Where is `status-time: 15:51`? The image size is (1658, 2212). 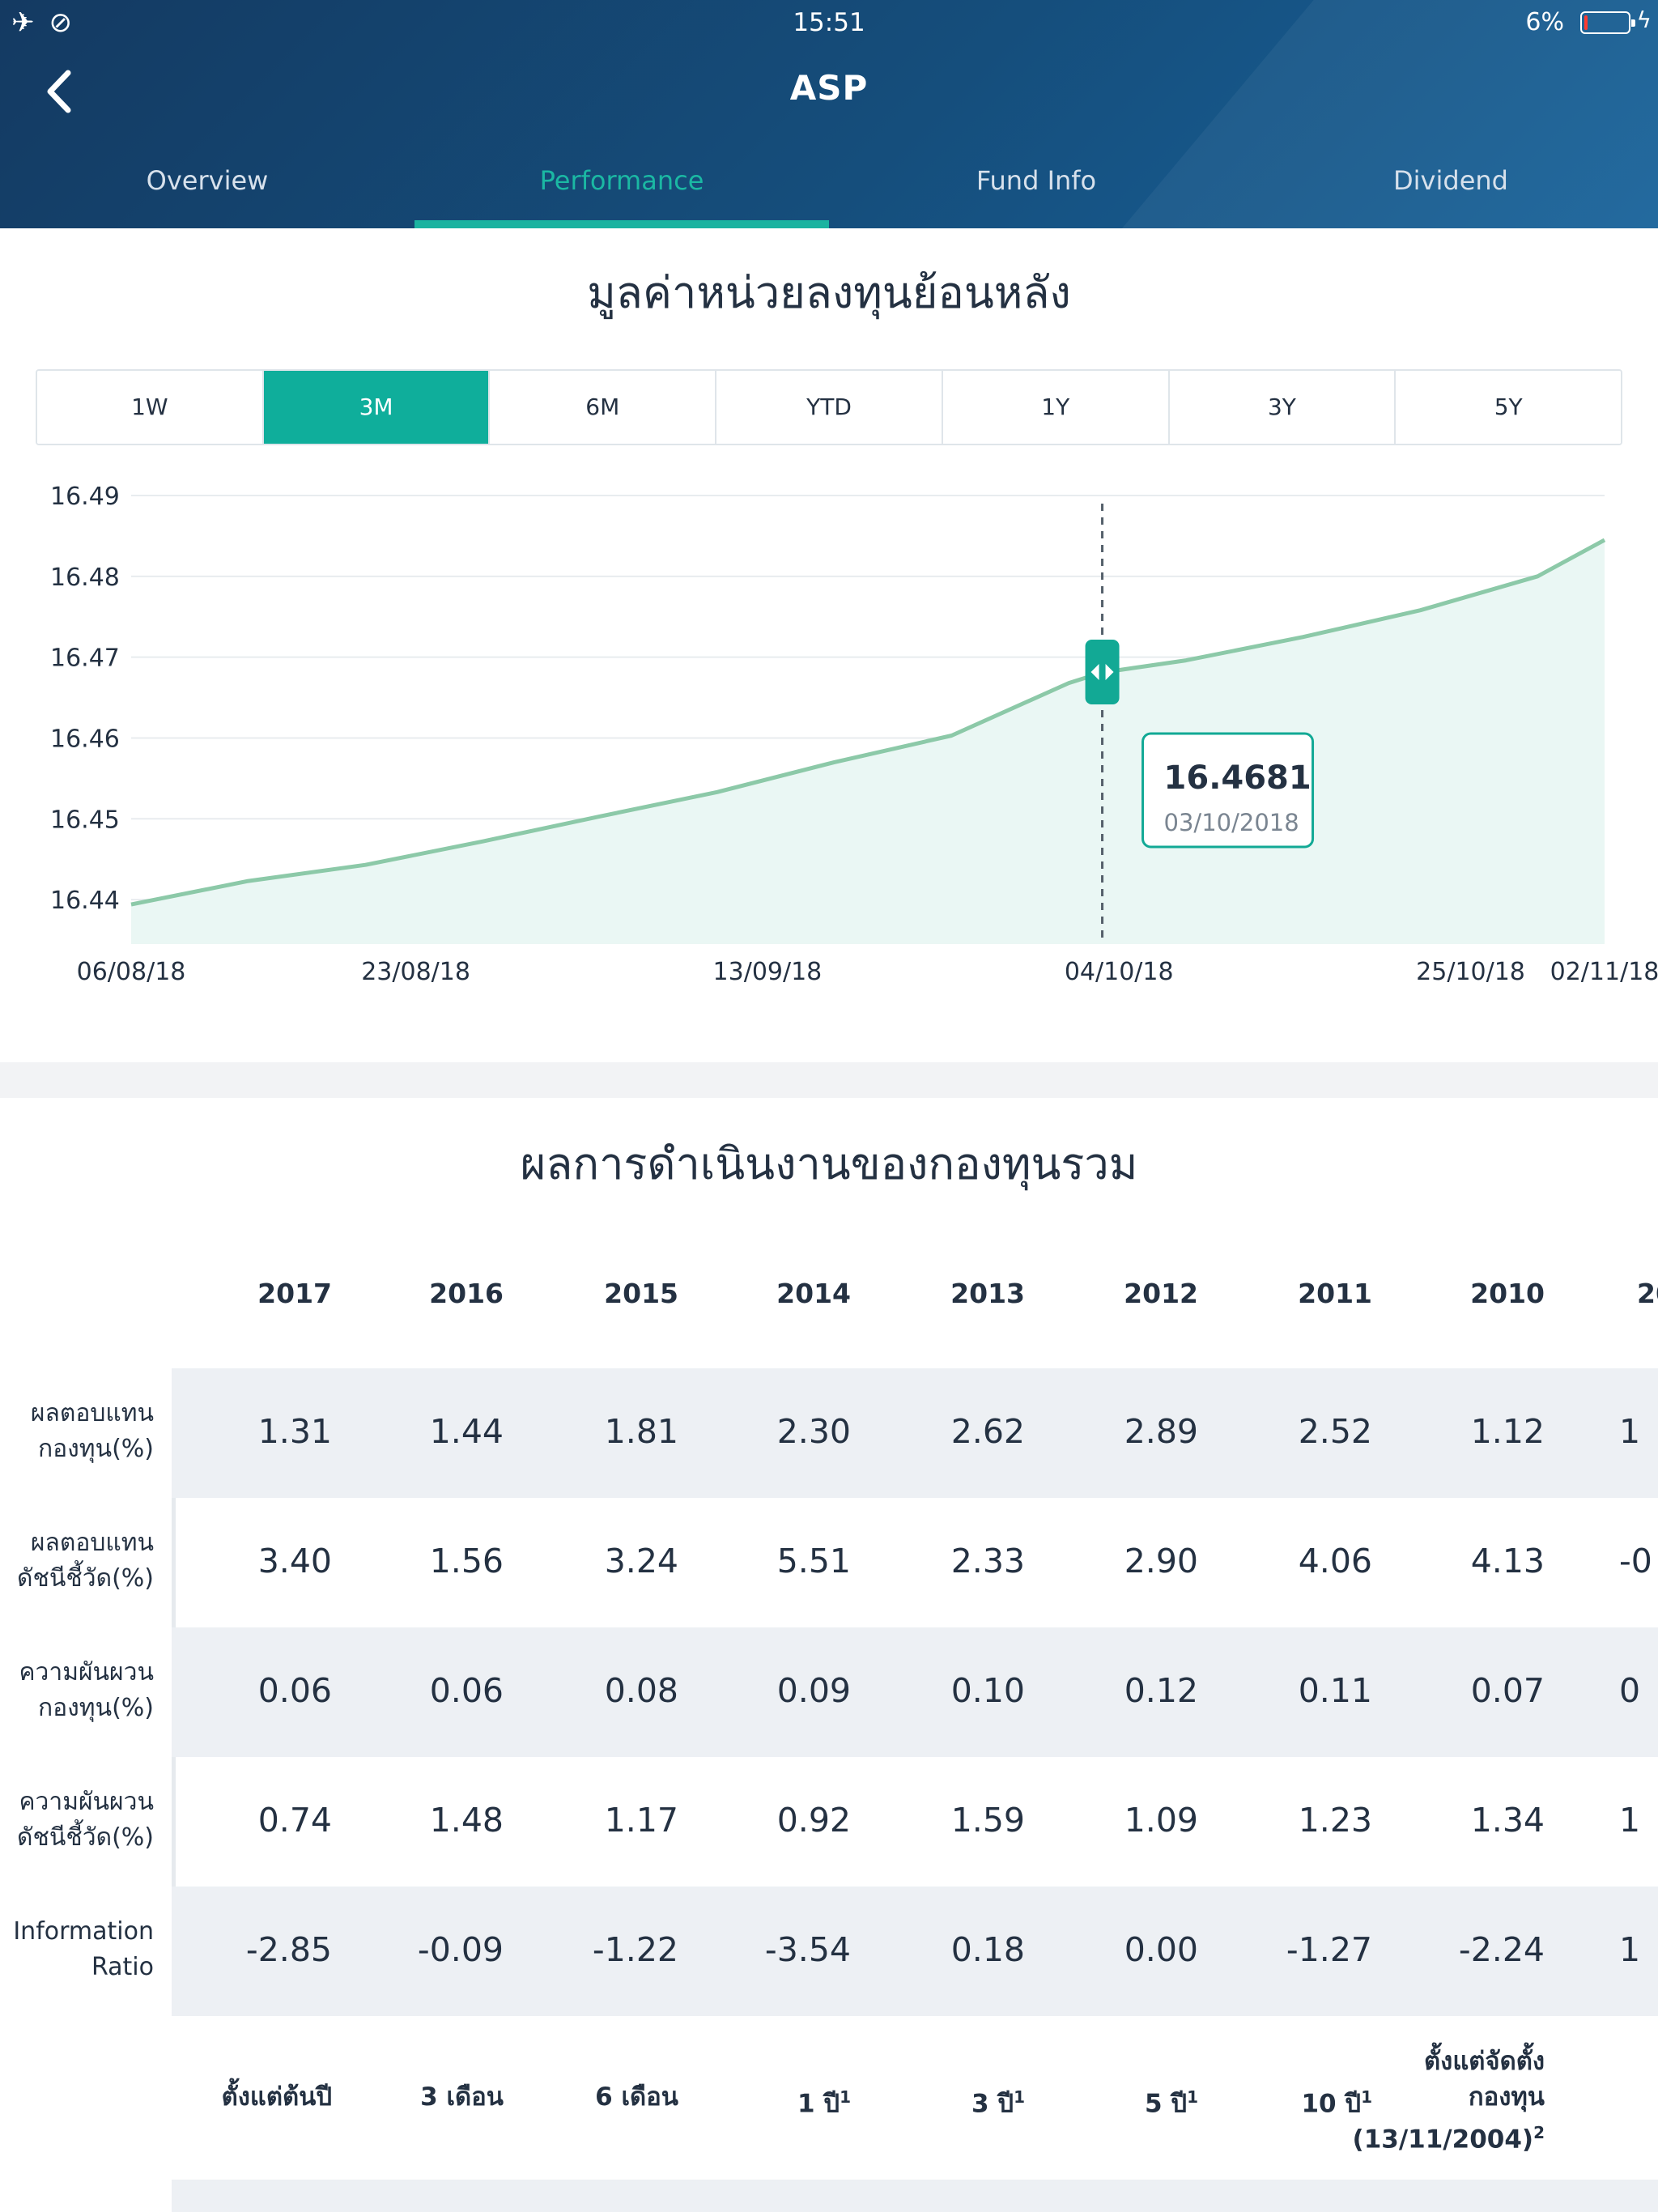
status-time: 15:51 is located at coordinates (829, 22).